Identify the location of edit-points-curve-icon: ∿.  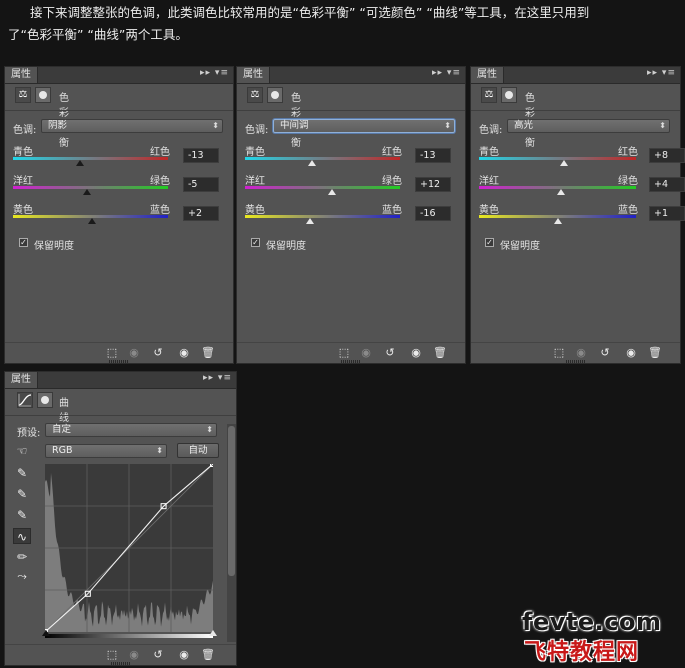
(22, 536).